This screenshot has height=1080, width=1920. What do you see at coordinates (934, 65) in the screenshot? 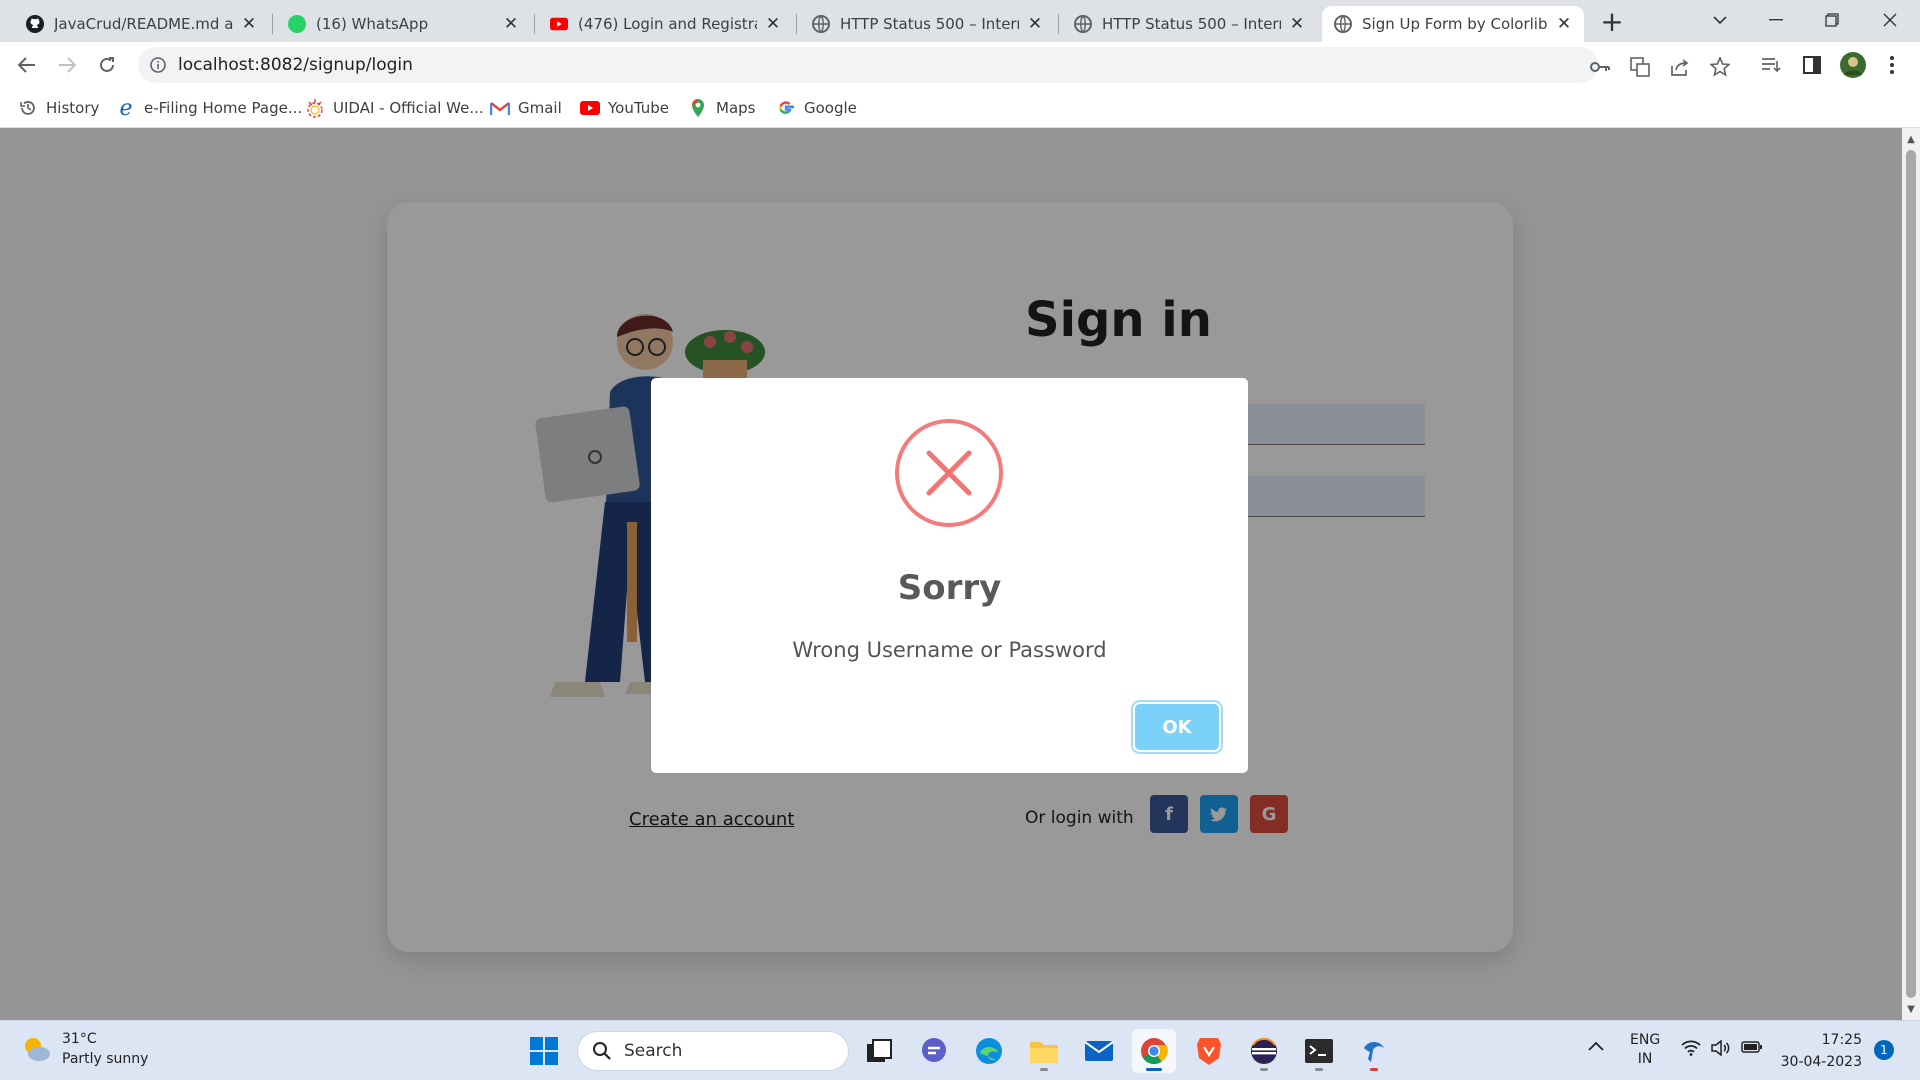
I see `address-bar: localhost:8082/signup/login` at bounding box center [934, 65].